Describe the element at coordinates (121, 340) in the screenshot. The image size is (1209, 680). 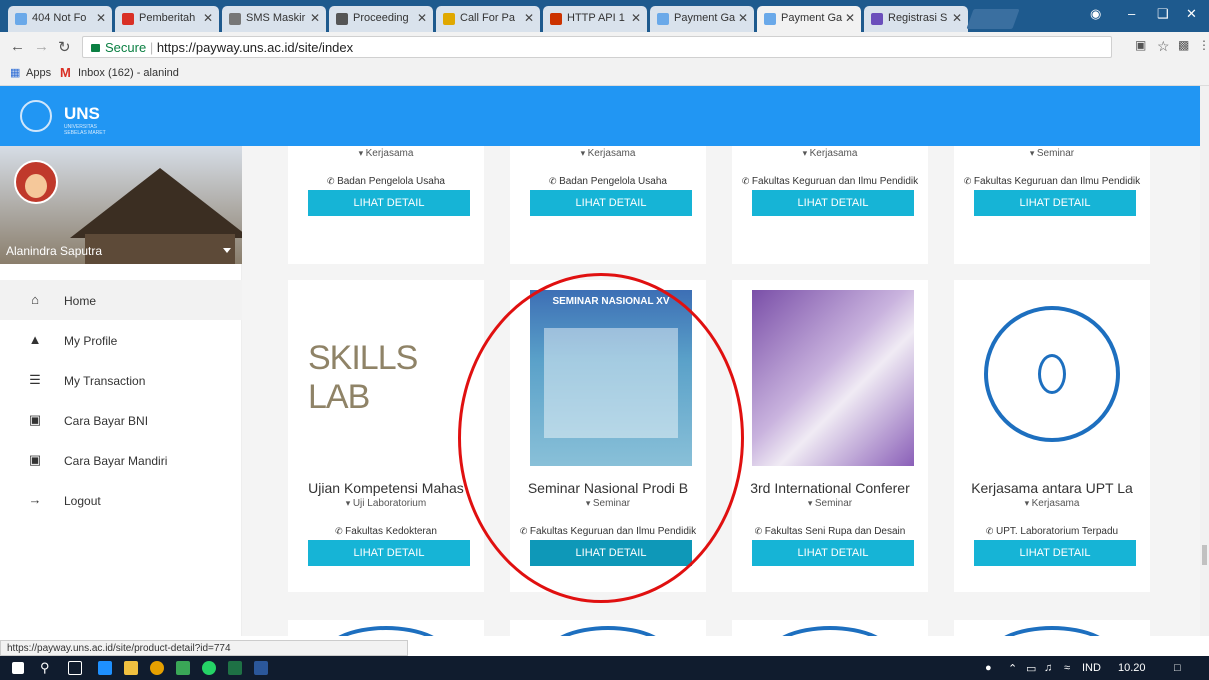
I see `sidebar-item-my-profile: ▲ My Profile` at that location.